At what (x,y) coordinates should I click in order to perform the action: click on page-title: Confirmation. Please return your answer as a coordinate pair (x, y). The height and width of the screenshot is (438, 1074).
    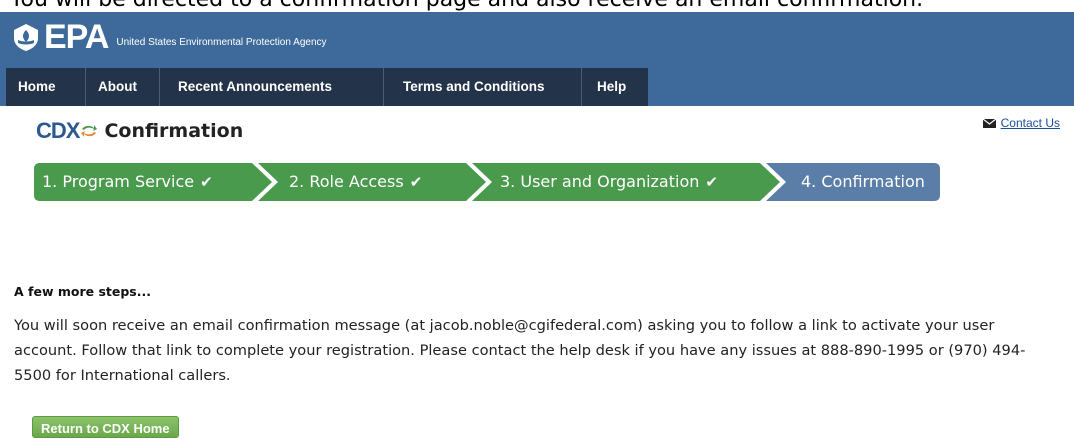
    Looking at the image, I should click on (174, 131).